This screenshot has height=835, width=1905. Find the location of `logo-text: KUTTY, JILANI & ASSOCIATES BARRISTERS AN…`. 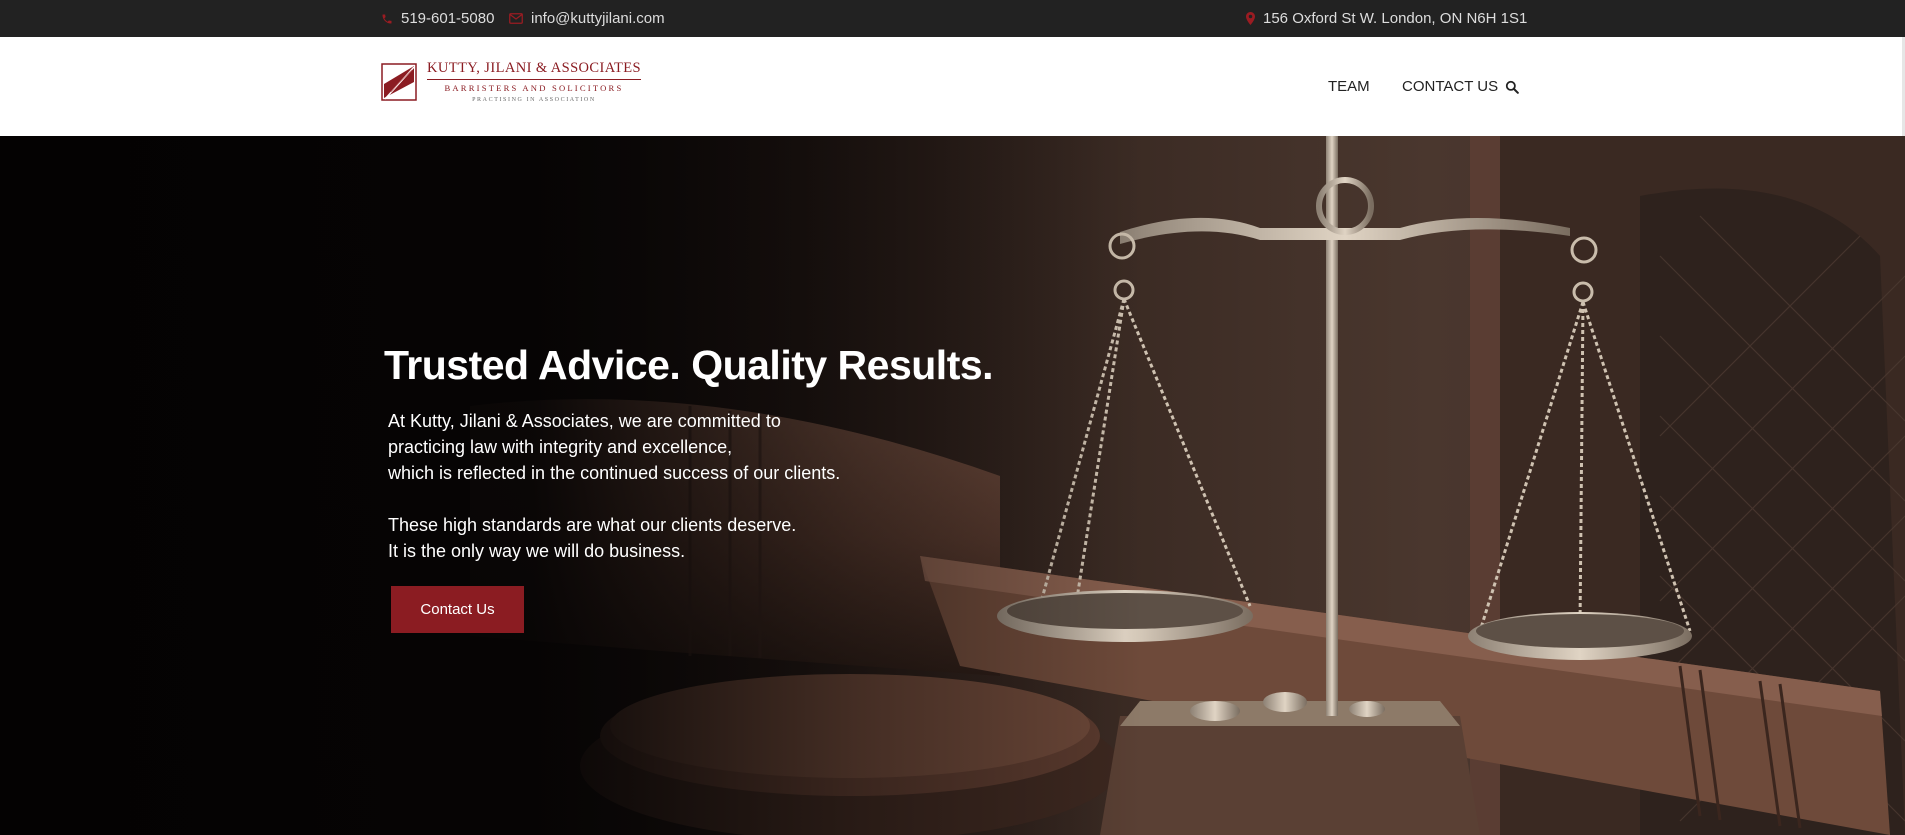

logo-text: KUTTY, JILANI & ASSOCIATES BARRISTERS AN… is located at coordinates (534, 82).